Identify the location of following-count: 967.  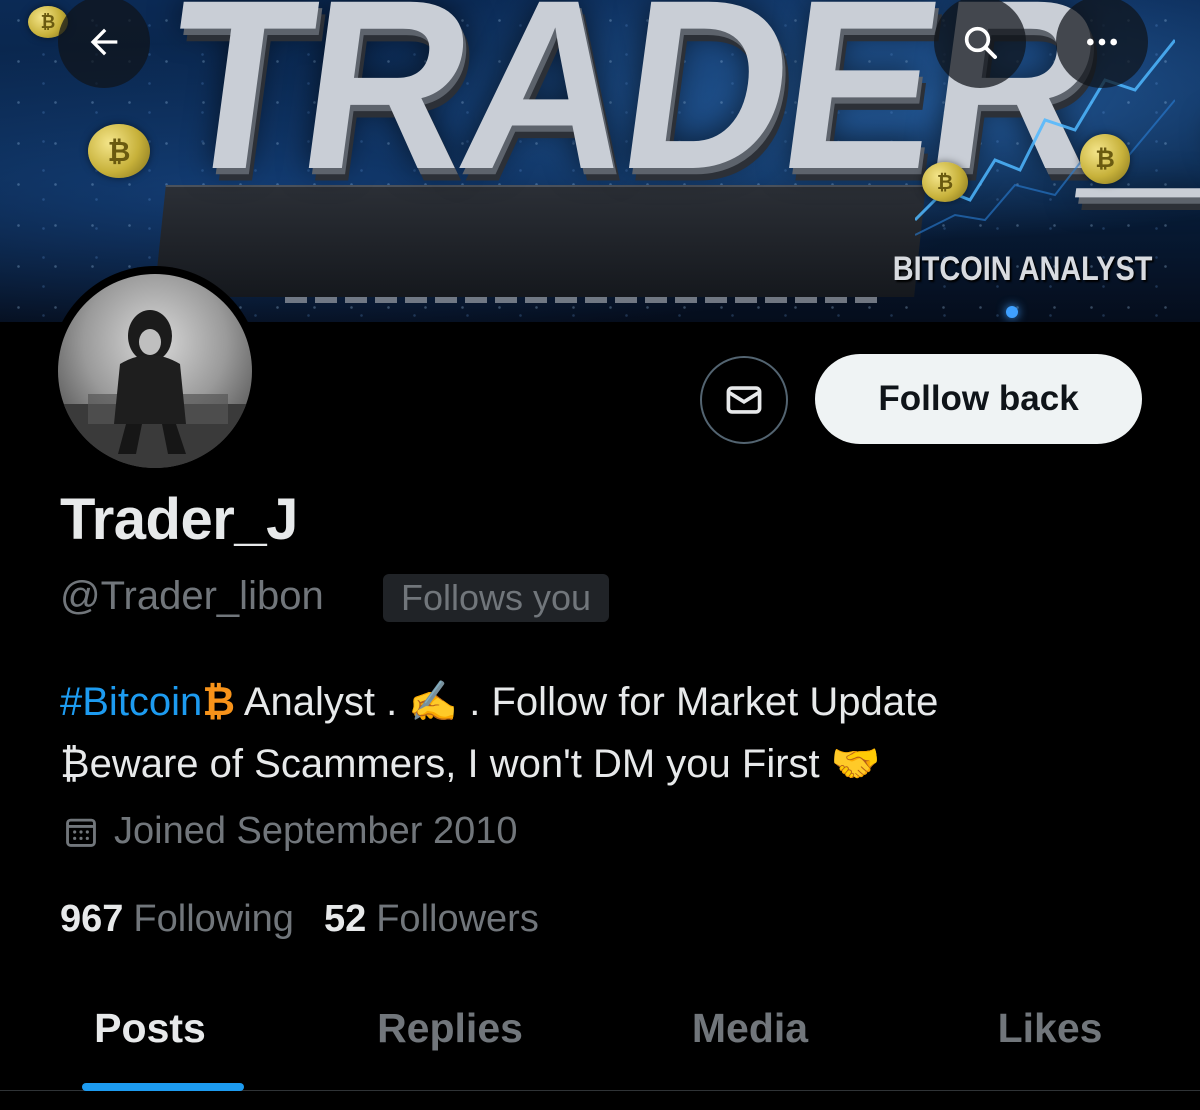
(92, 919).